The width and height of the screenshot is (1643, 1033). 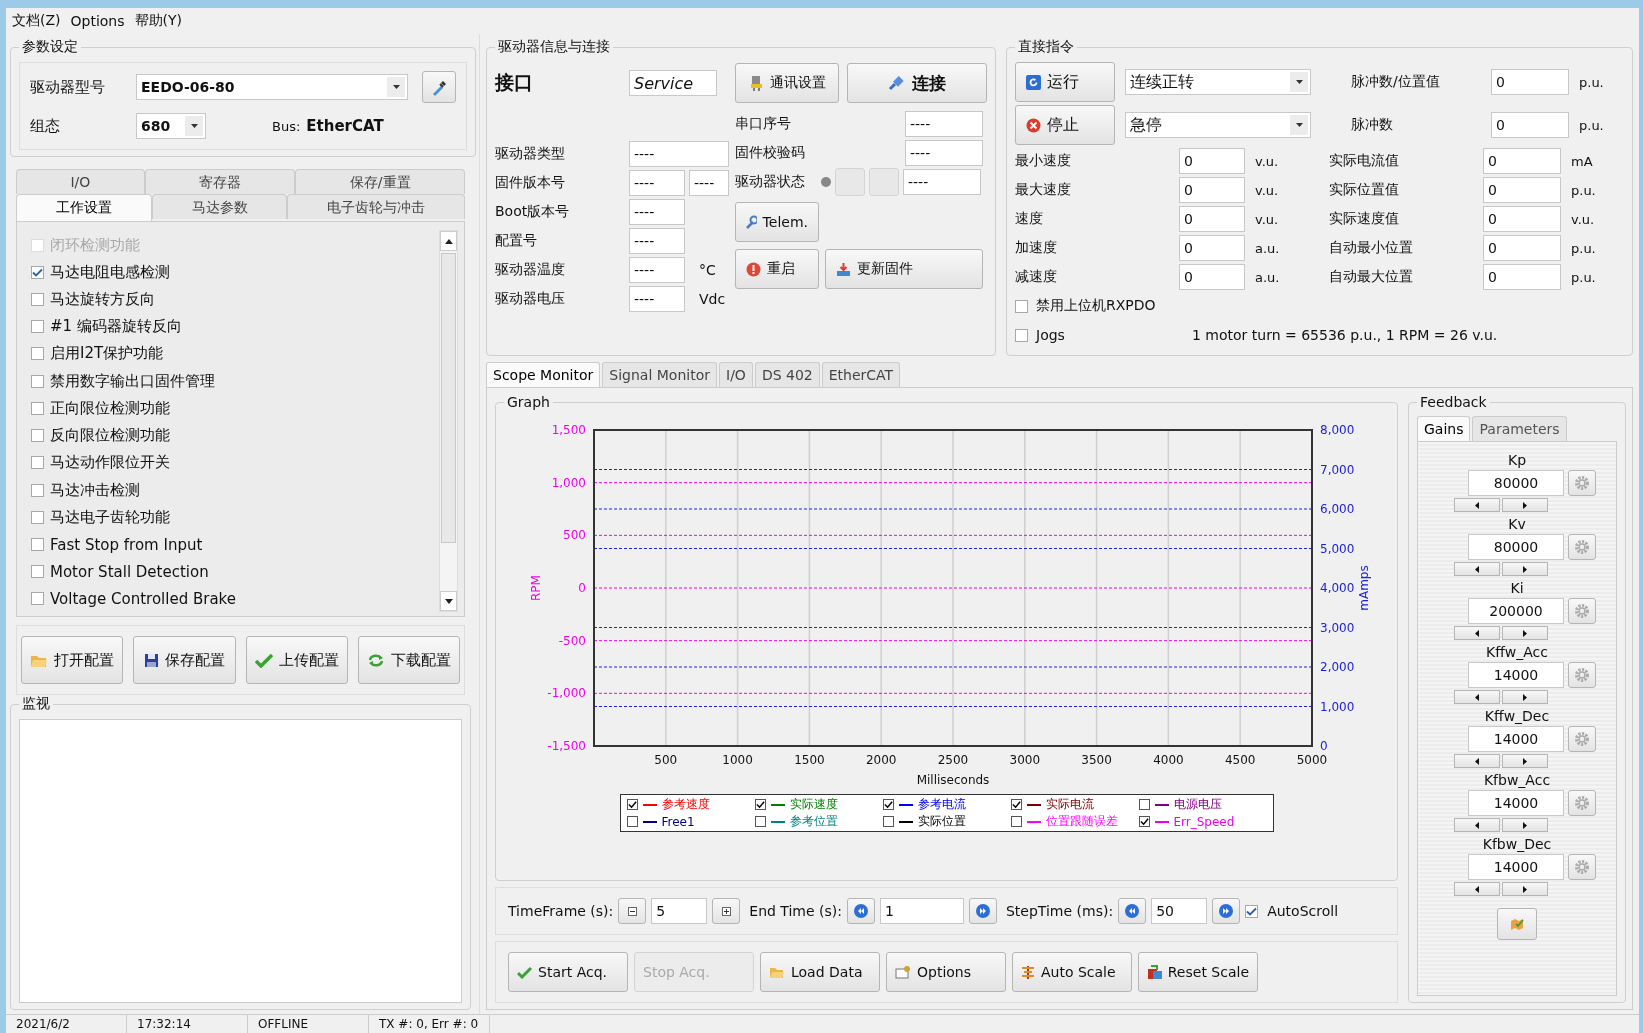 I want to click on telemetry-button: Telem., so click(x=777, y=222).